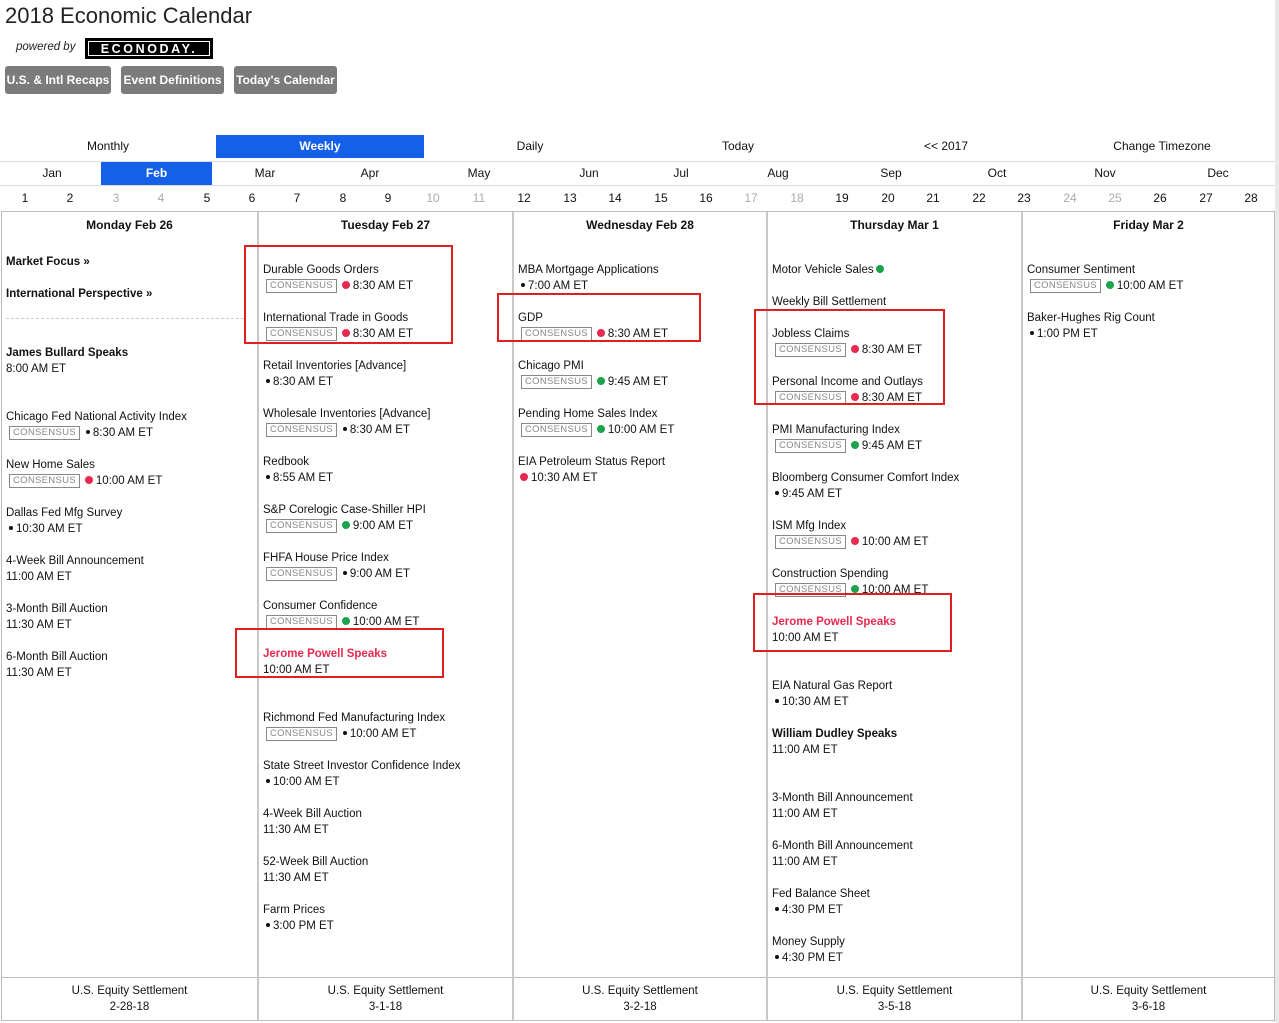  What do you see at coordinates (834, 734) in the screenshot?
I see `event-name-link: William Dudley Speaks` at bounding box center [834, 734].